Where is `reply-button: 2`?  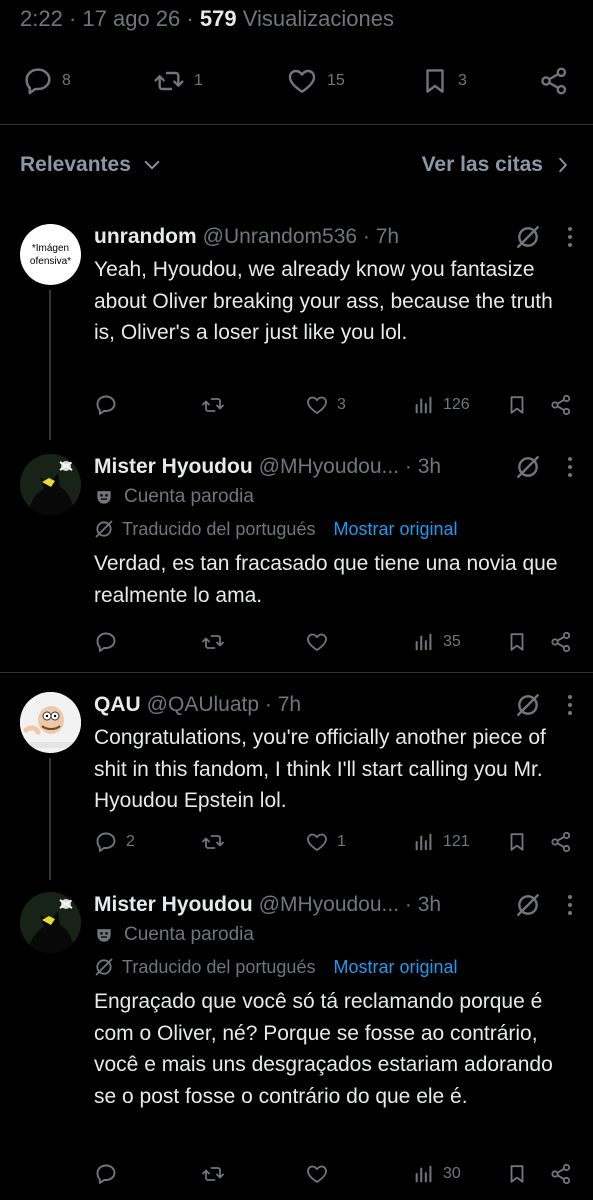 reply-button: 2 is located at coordinates (114, 842).